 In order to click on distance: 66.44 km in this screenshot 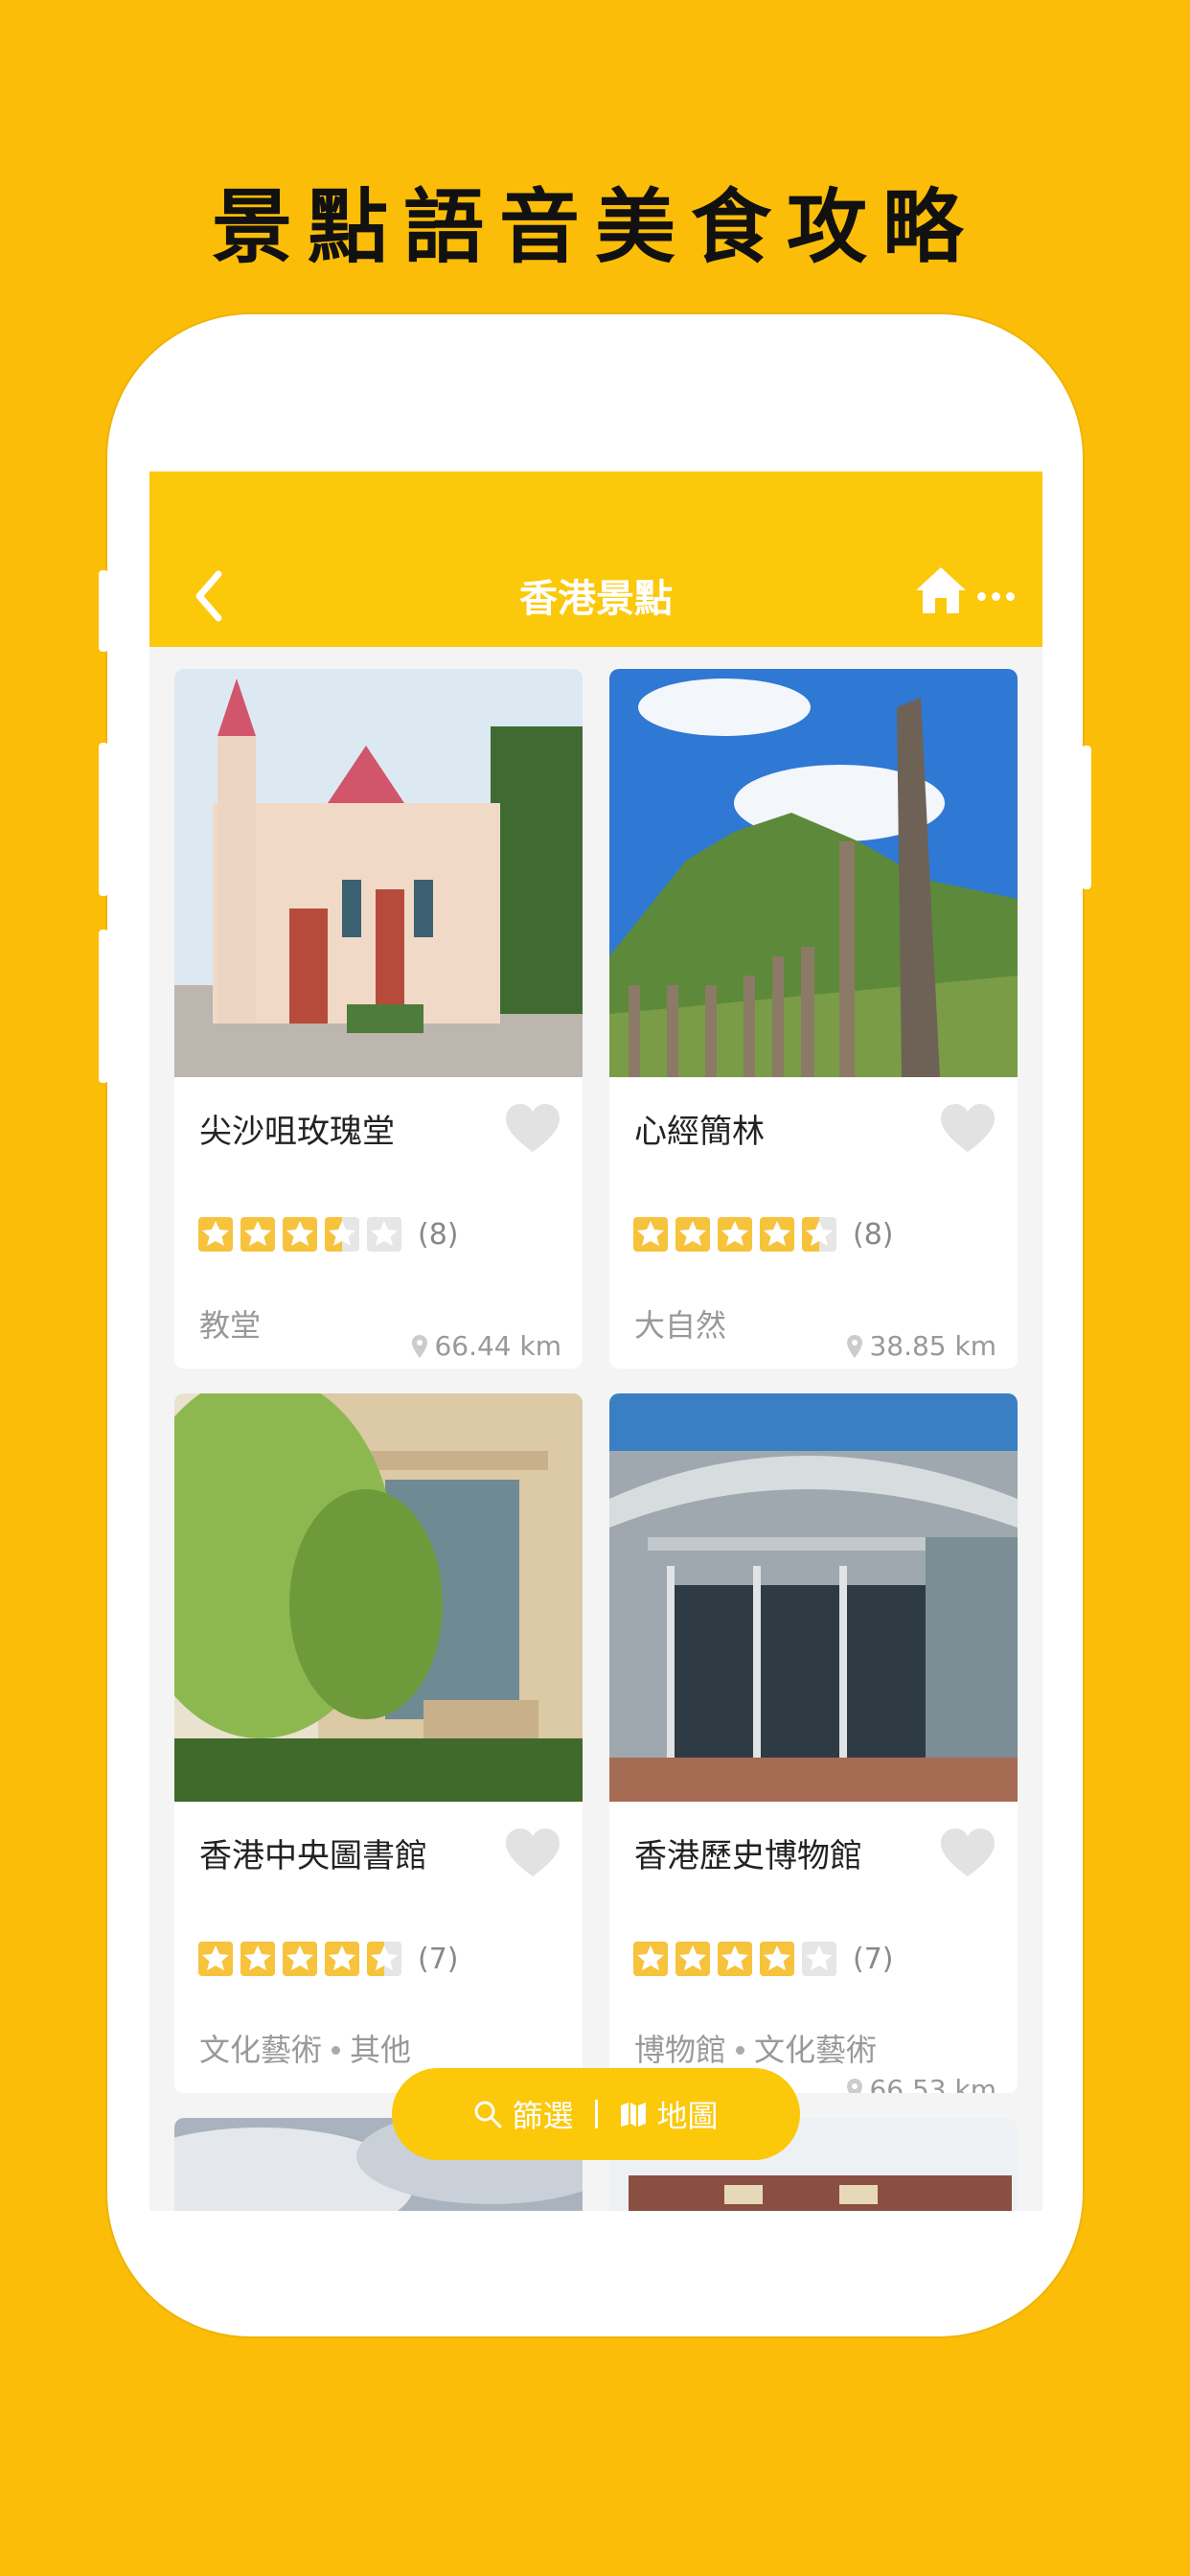, I will do `click(486, 1346)`.